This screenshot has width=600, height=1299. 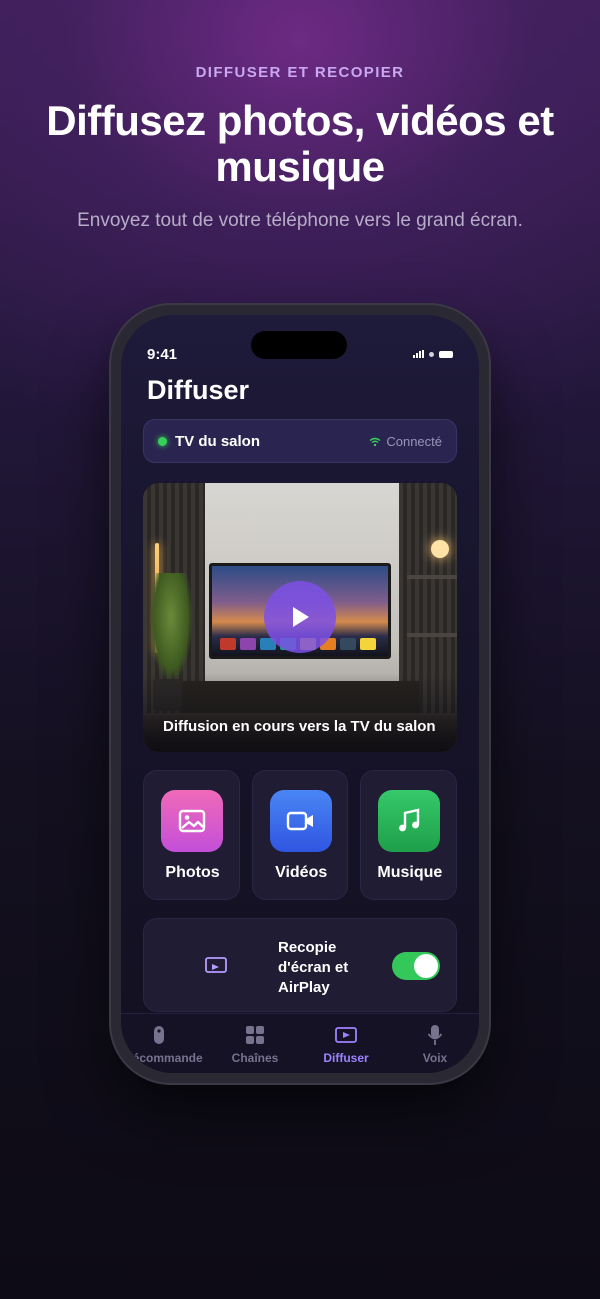 I want to click on video-camera-icon, so click(x=299, y=821).